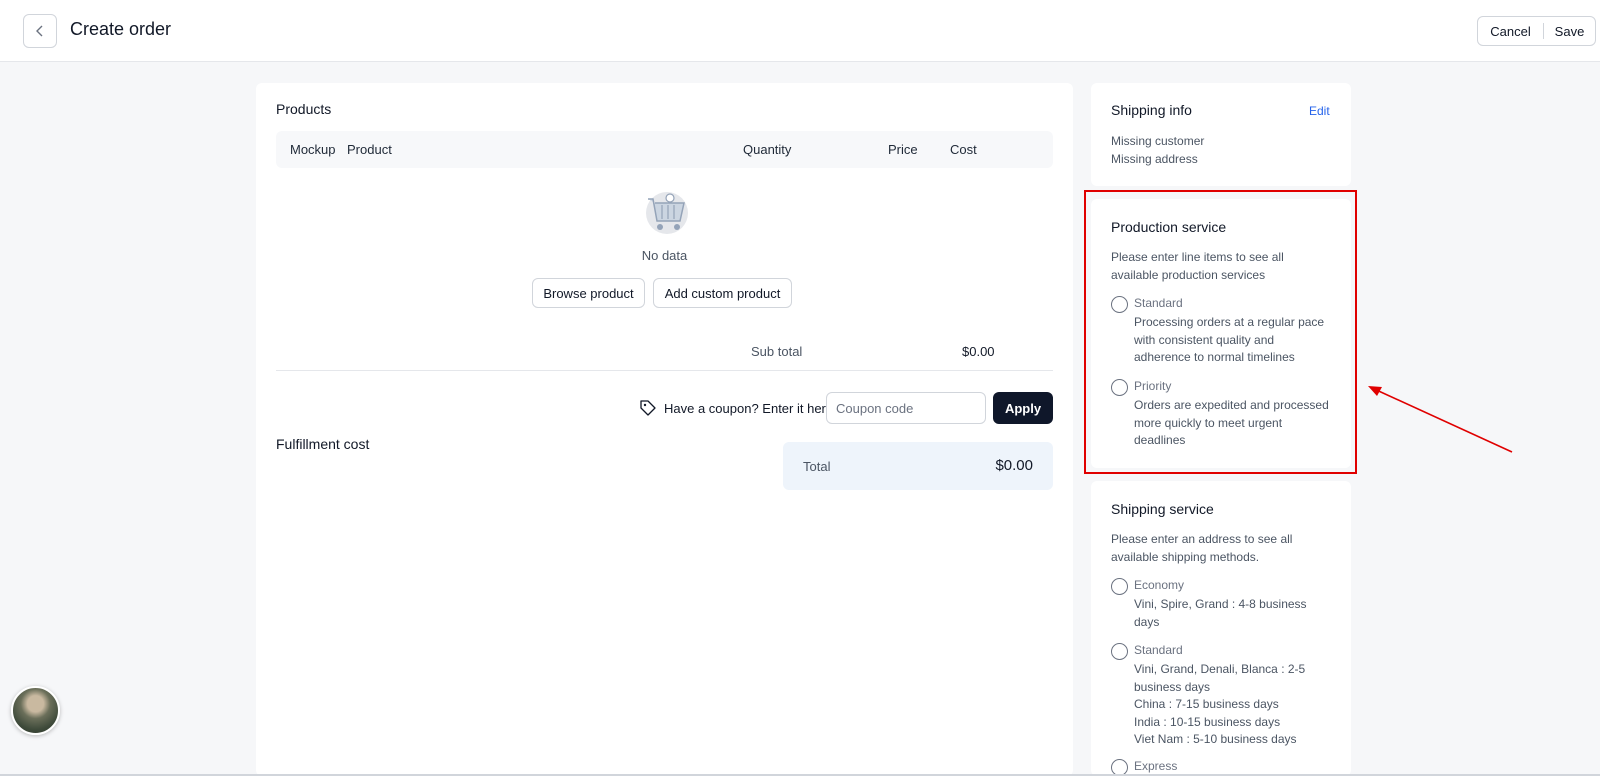 The height and width of the screenshot is (776, 1600). What do you see at coordinates (1158, 141) in the screenshot?
I see `missing-customer-text: Missing customer` at bounding box center [1158, 141].